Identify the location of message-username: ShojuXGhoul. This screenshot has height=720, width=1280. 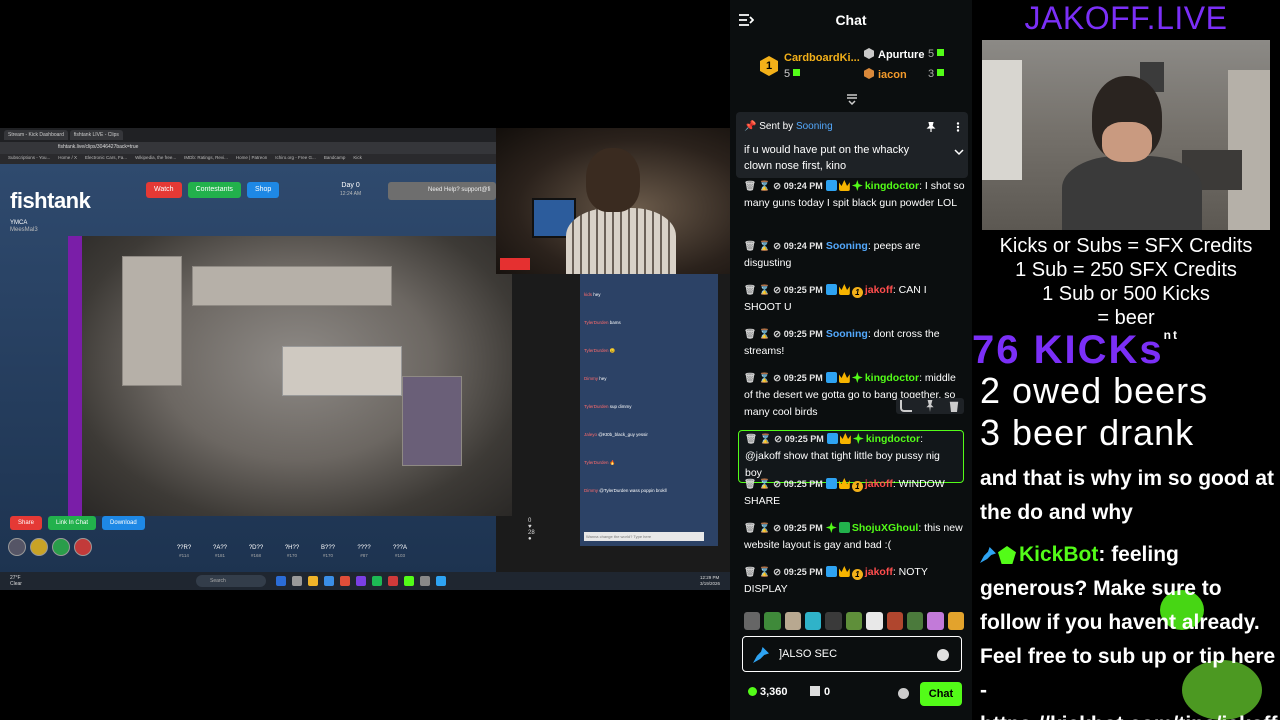
(885, 528).